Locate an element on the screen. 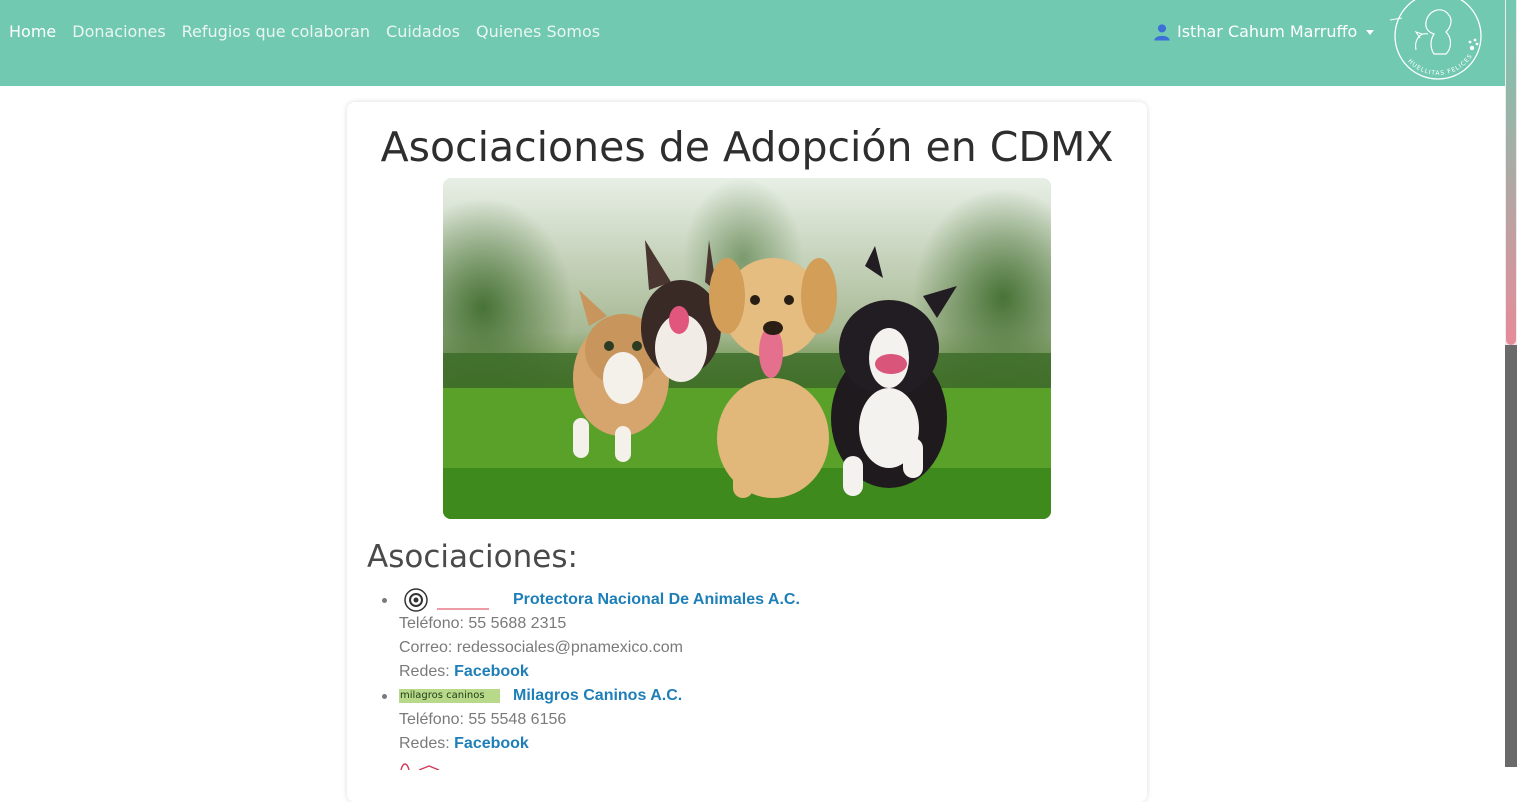 The height and width of the screenshot is (802, 1517). nav-cuidados: Cuidados is located at coordinates (423, 32).